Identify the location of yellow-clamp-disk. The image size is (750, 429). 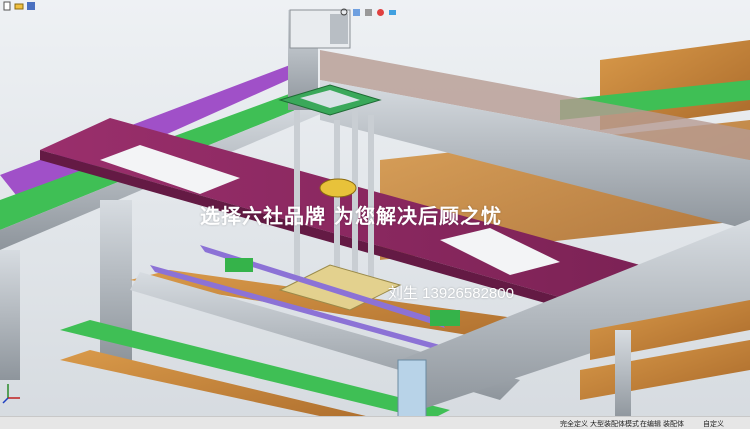
(338, 188).